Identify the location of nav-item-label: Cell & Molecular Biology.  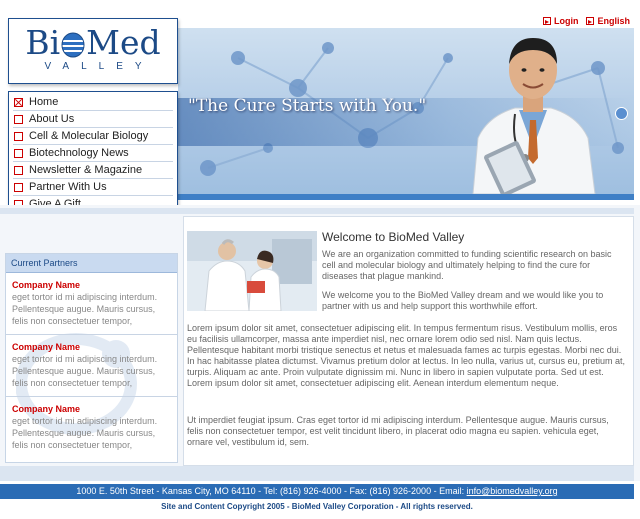
(89, 136).